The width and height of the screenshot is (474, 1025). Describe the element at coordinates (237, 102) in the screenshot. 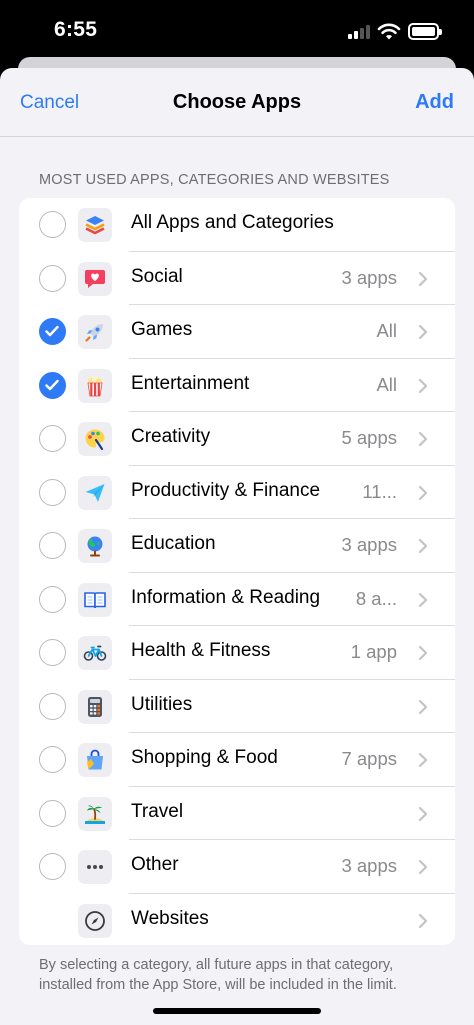

I see `navigation-bar: Cancel Choose Apps Add` at that location.